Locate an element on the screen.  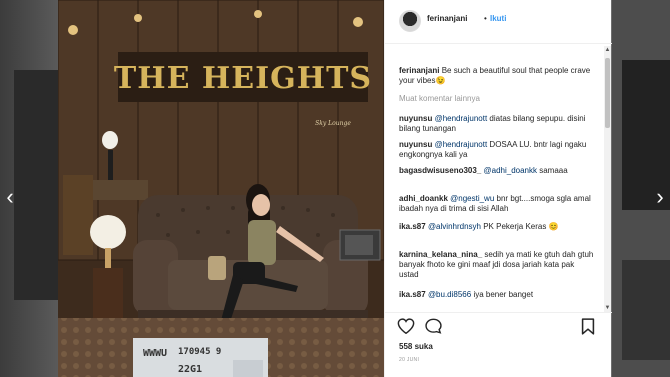
comment-text: iya bener banget is located at coordinates (503, 294).